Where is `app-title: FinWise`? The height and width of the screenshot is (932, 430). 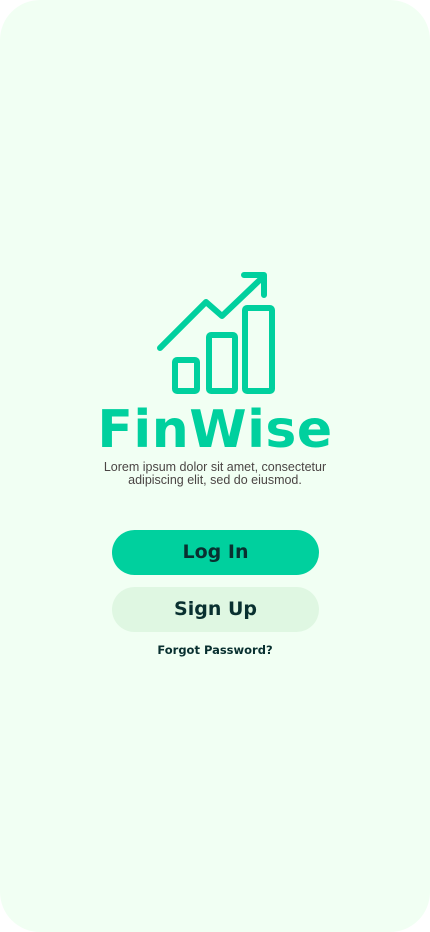
app-title: FinWise is located at coordinates (215, 430).